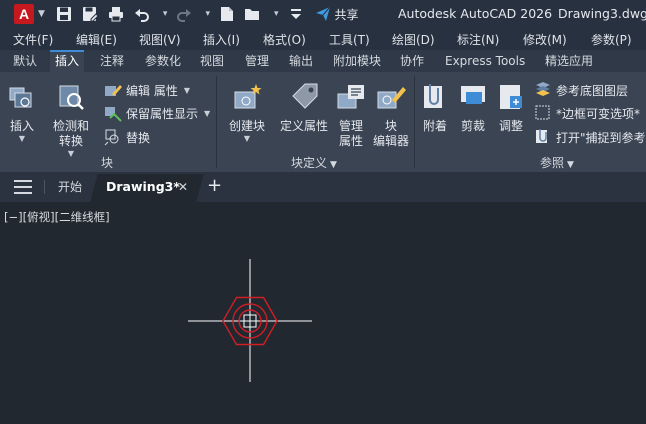 The width and height of the screenshot is (646, 424). I want to click on menu-tools: 工具(T), so click(349, 39).